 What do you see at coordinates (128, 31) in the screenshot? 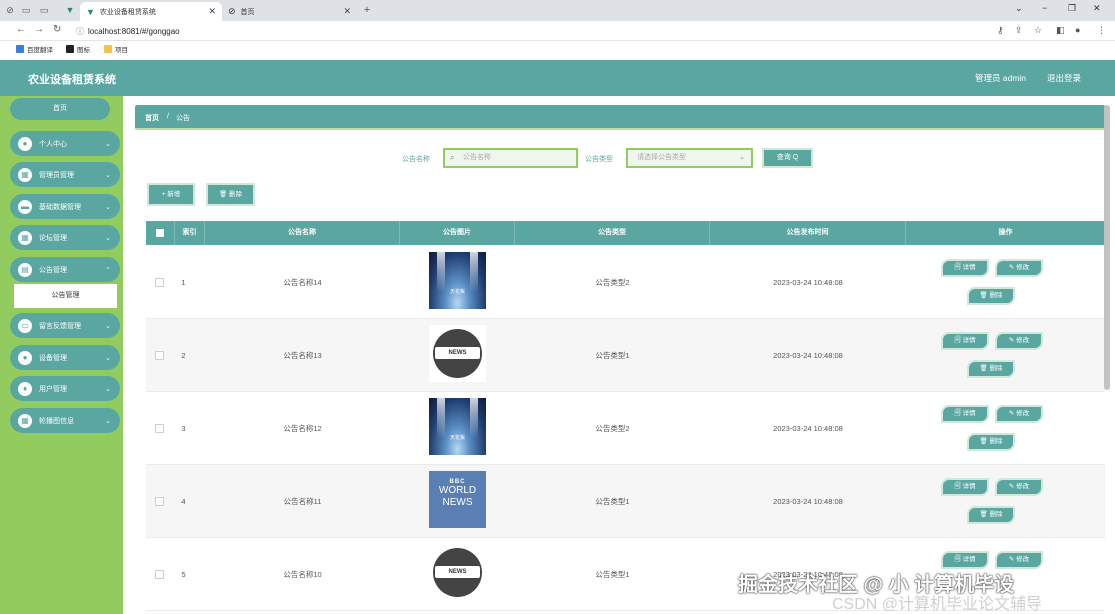
I see `url-field: ⓘ localhost:8081/#/gonggao` at bounding box center [128, 31].